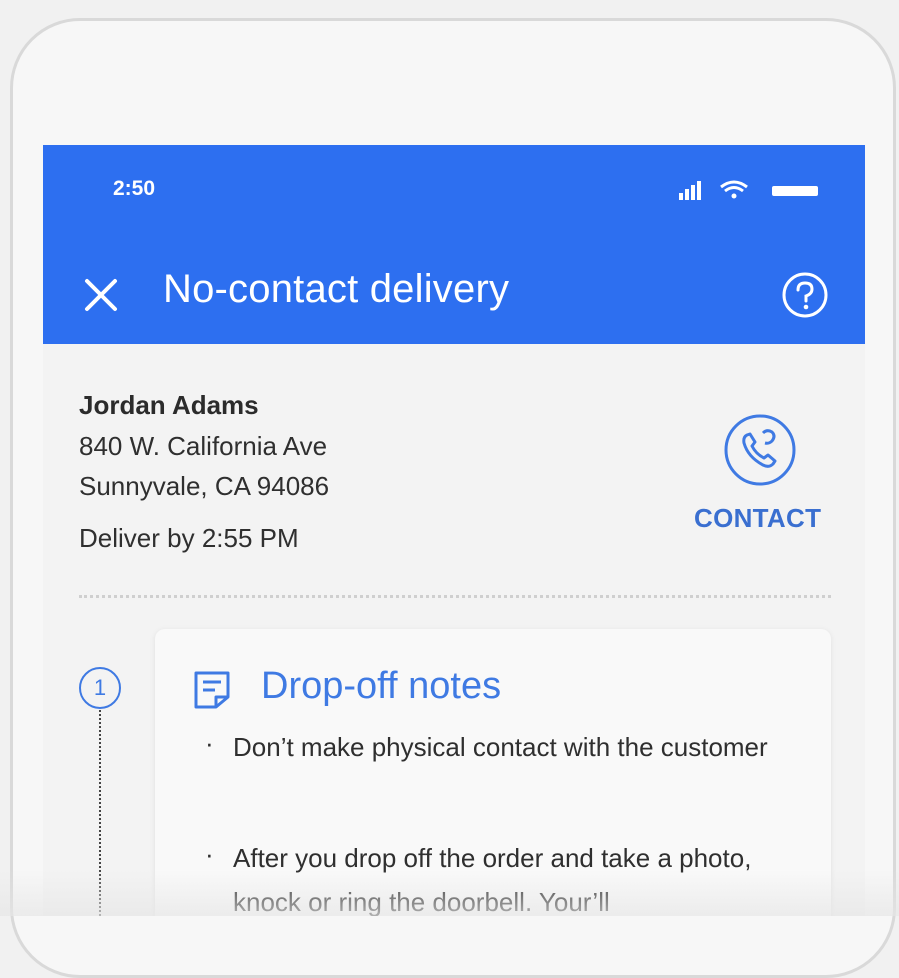  What do you see at coordinates (795, 191) in the screenshot?
I see `battery-icon` at bounding box center [795, 191].